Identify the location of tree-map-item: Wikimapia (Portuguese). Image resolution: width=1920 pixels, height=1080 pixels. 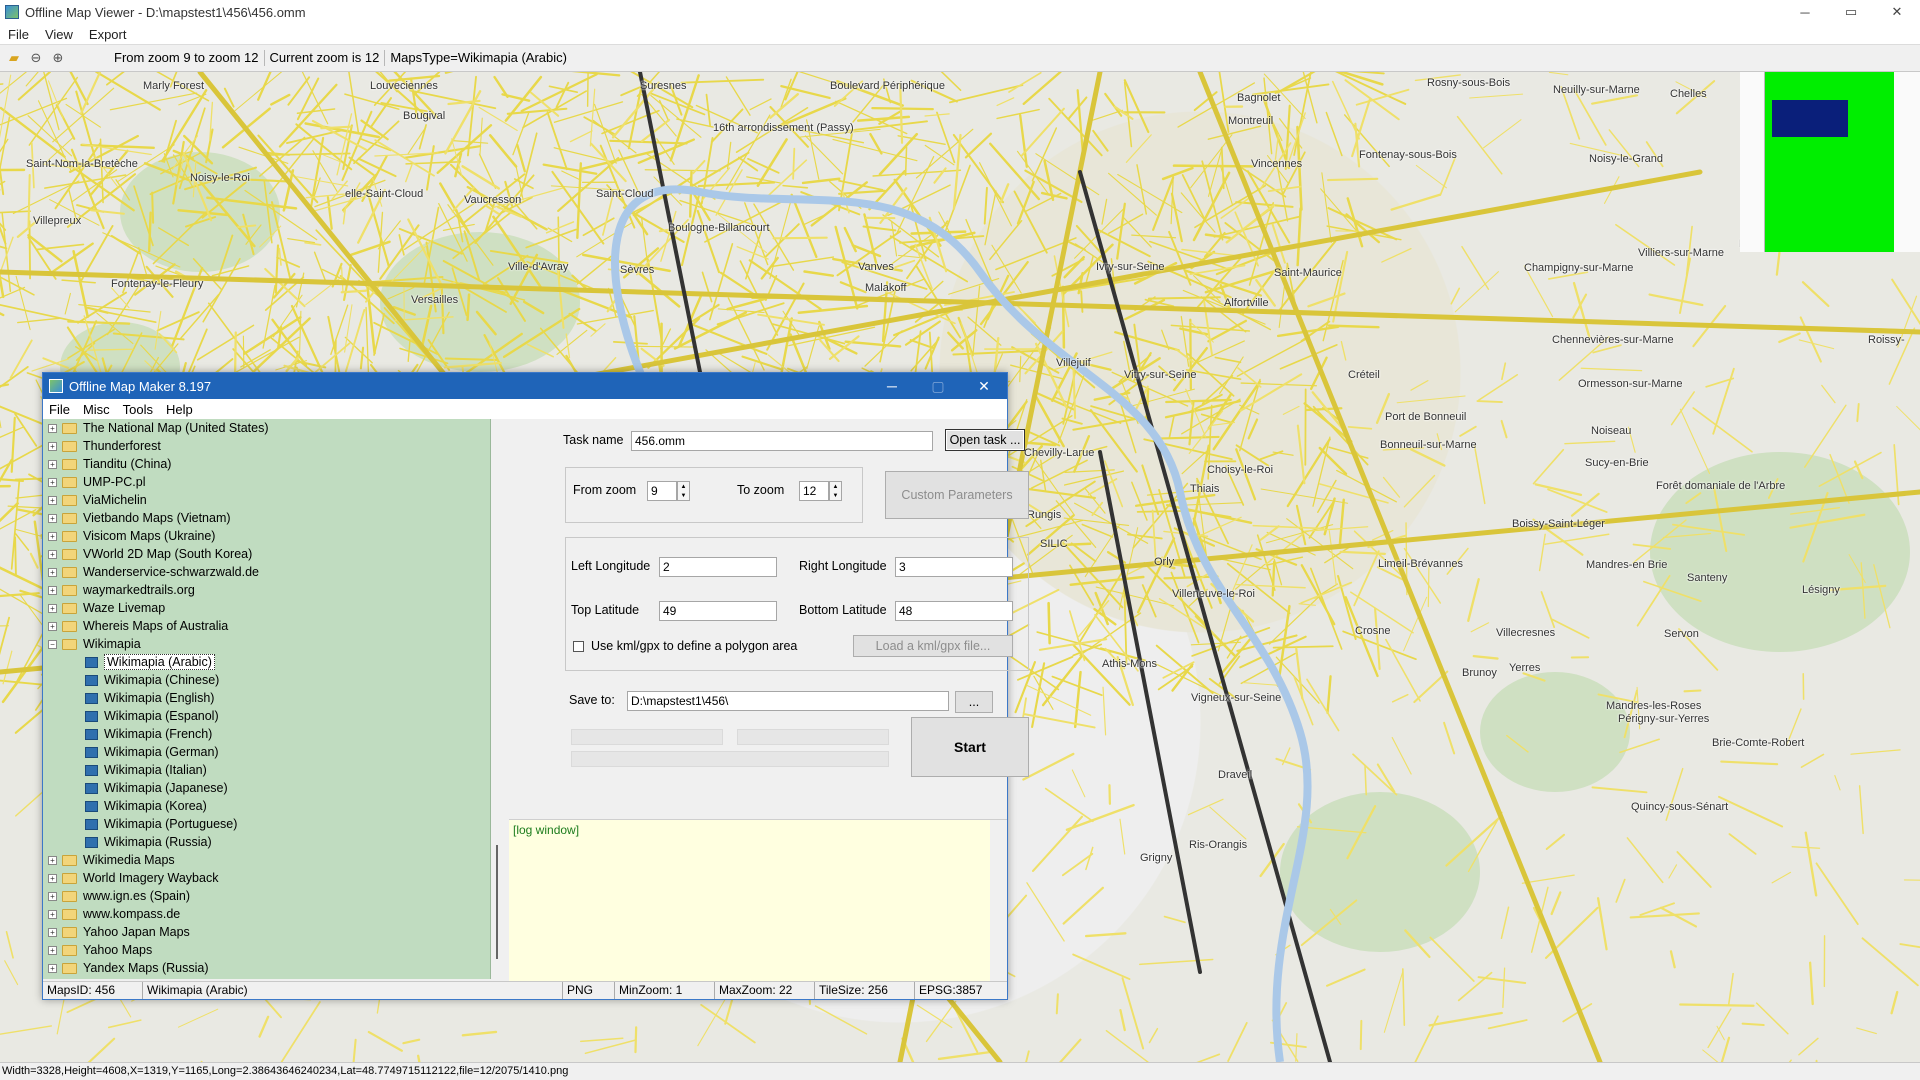
(266, 824).